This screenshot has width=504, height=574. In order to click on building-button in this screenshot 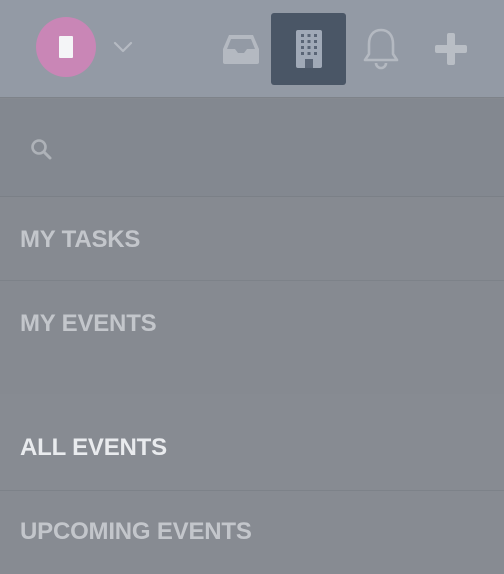, I will do `click(308, 49)`.